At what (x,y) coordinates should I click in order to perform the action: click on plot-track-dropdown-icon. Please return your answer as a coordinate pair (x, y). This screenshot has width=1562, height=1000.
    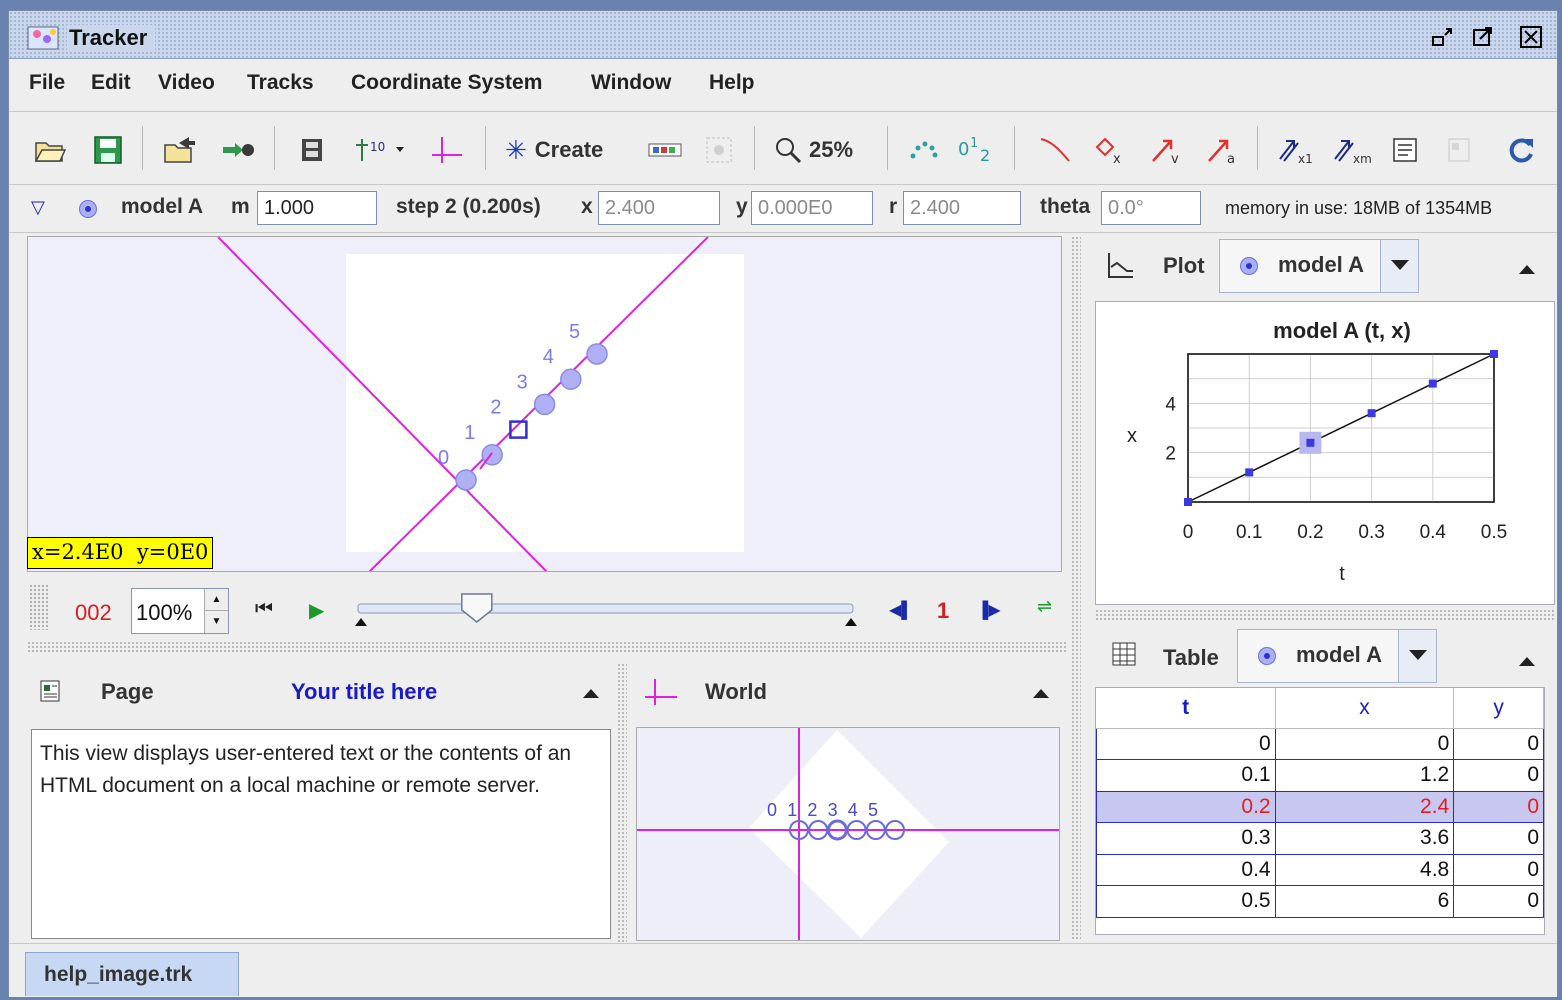
    Looking at the image, I should click on (1399, 266).